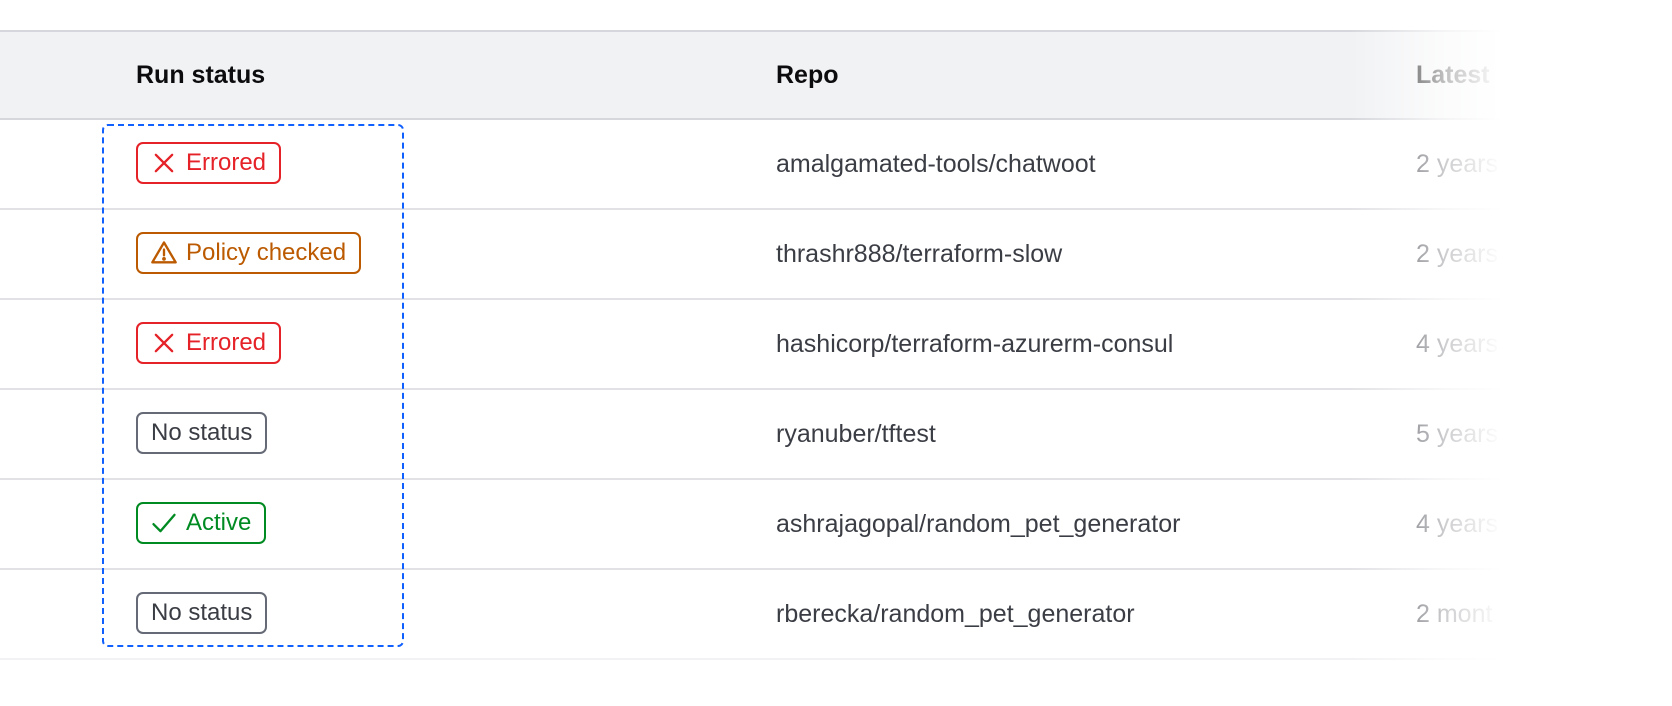 The image size is (1672, 706). I want to click on status-badge-policy-checked: Policy checked, so click(249, 253).